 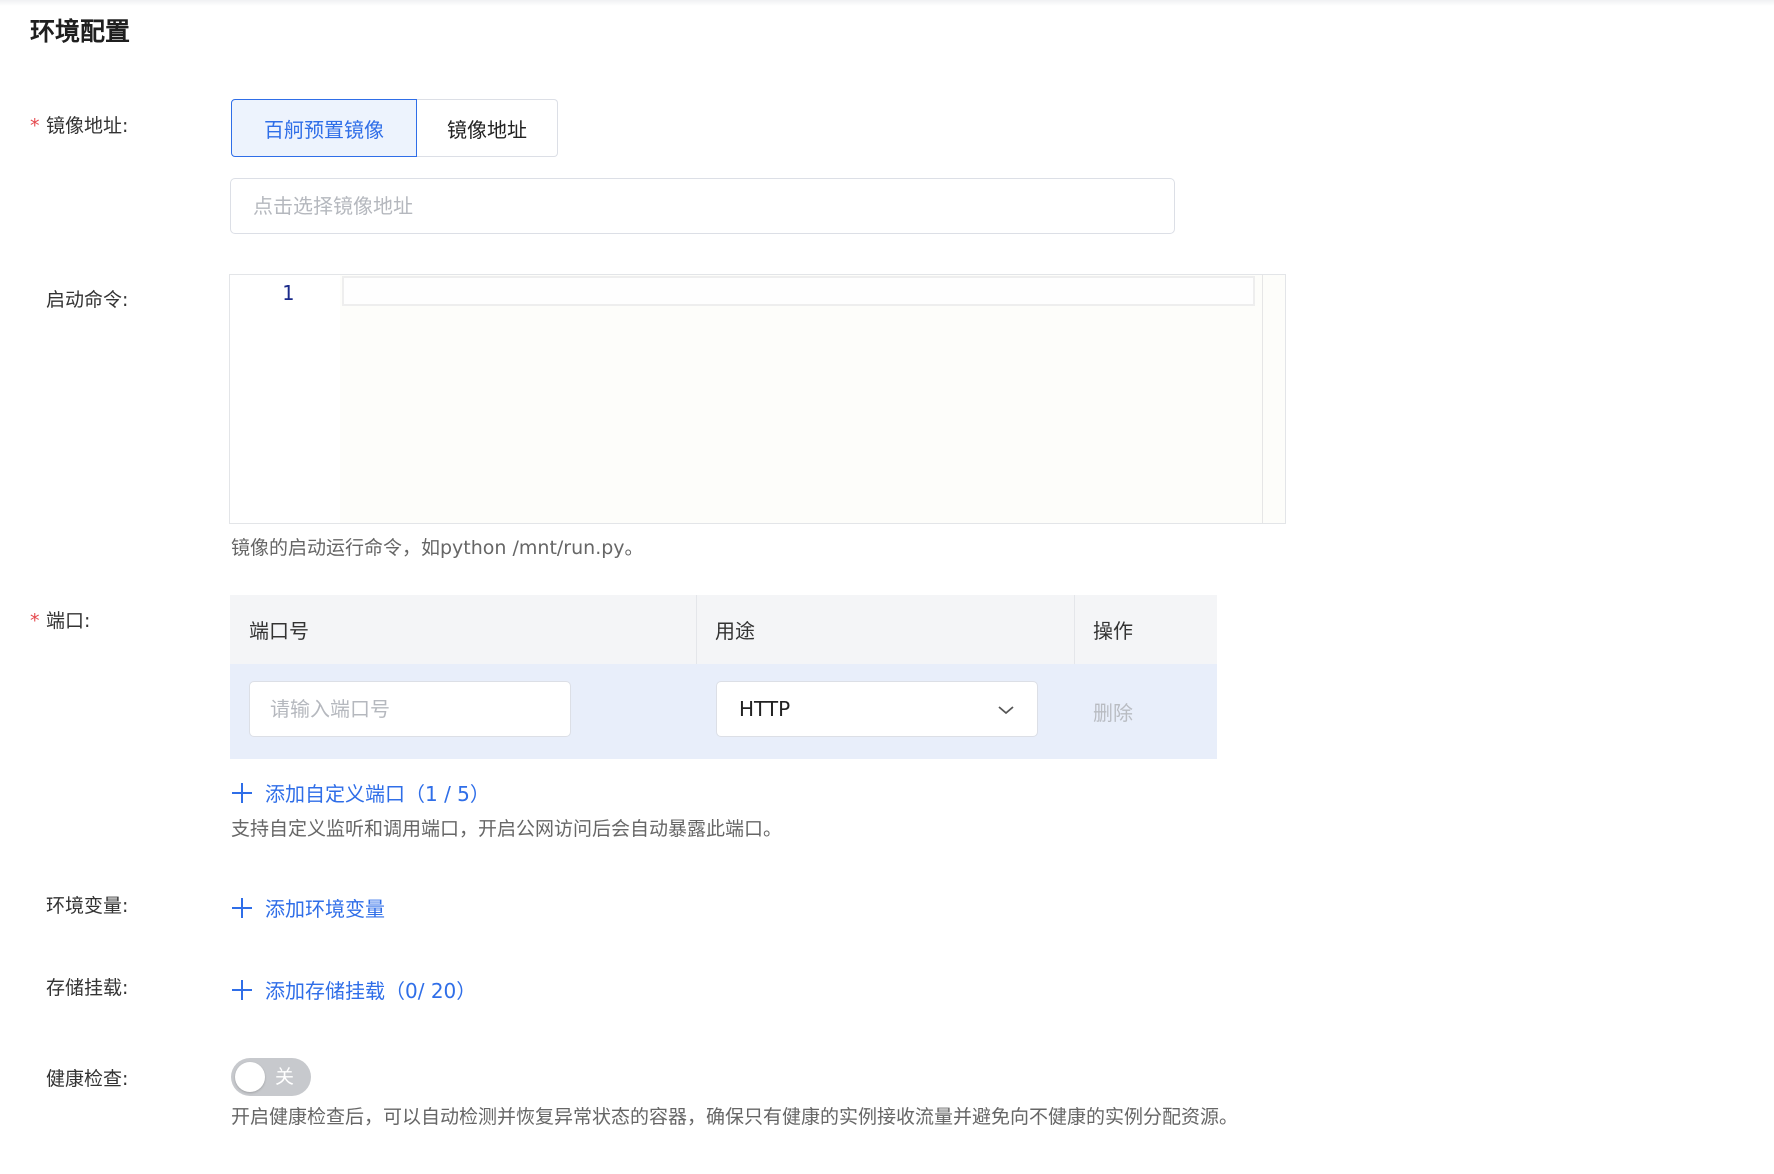 I want to click on port-table: 端口号 用途 操作 HTTP 删除, so click(x=723, y=677).